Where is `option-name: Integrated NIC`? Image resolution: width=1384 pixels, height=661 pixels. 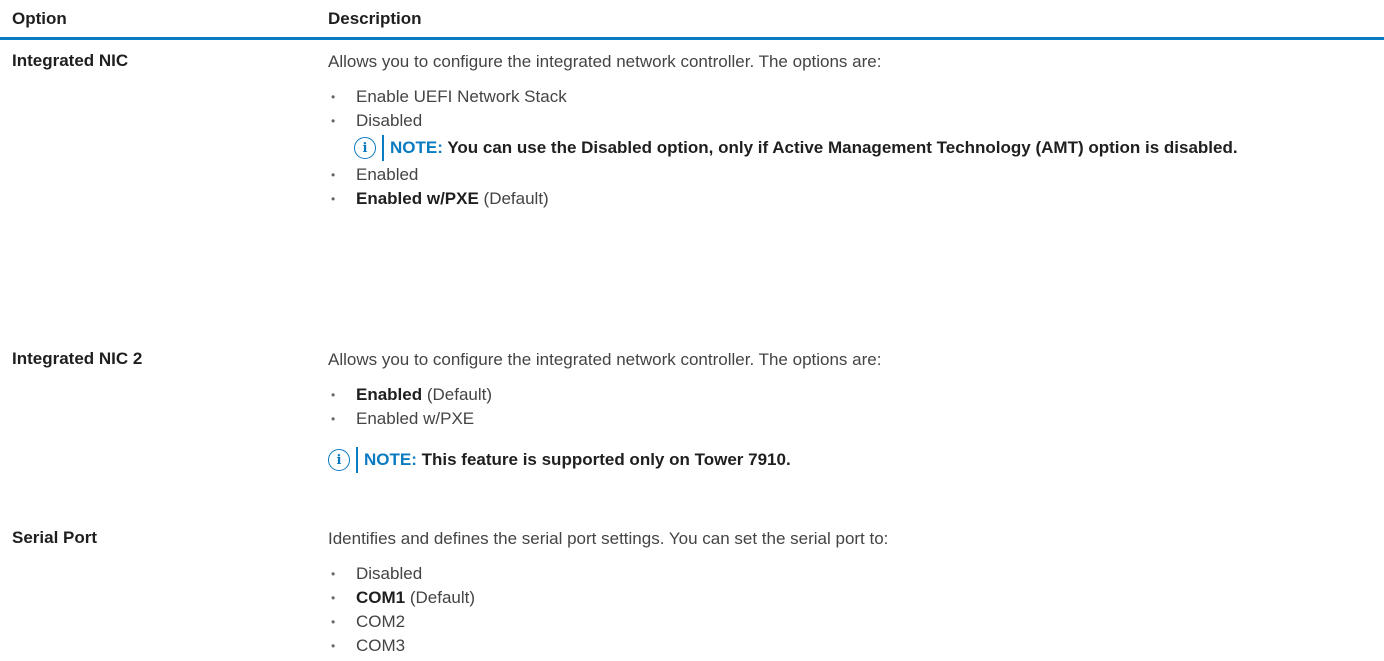
option-name: Integrated NIC is located at coordinates (70, 60).